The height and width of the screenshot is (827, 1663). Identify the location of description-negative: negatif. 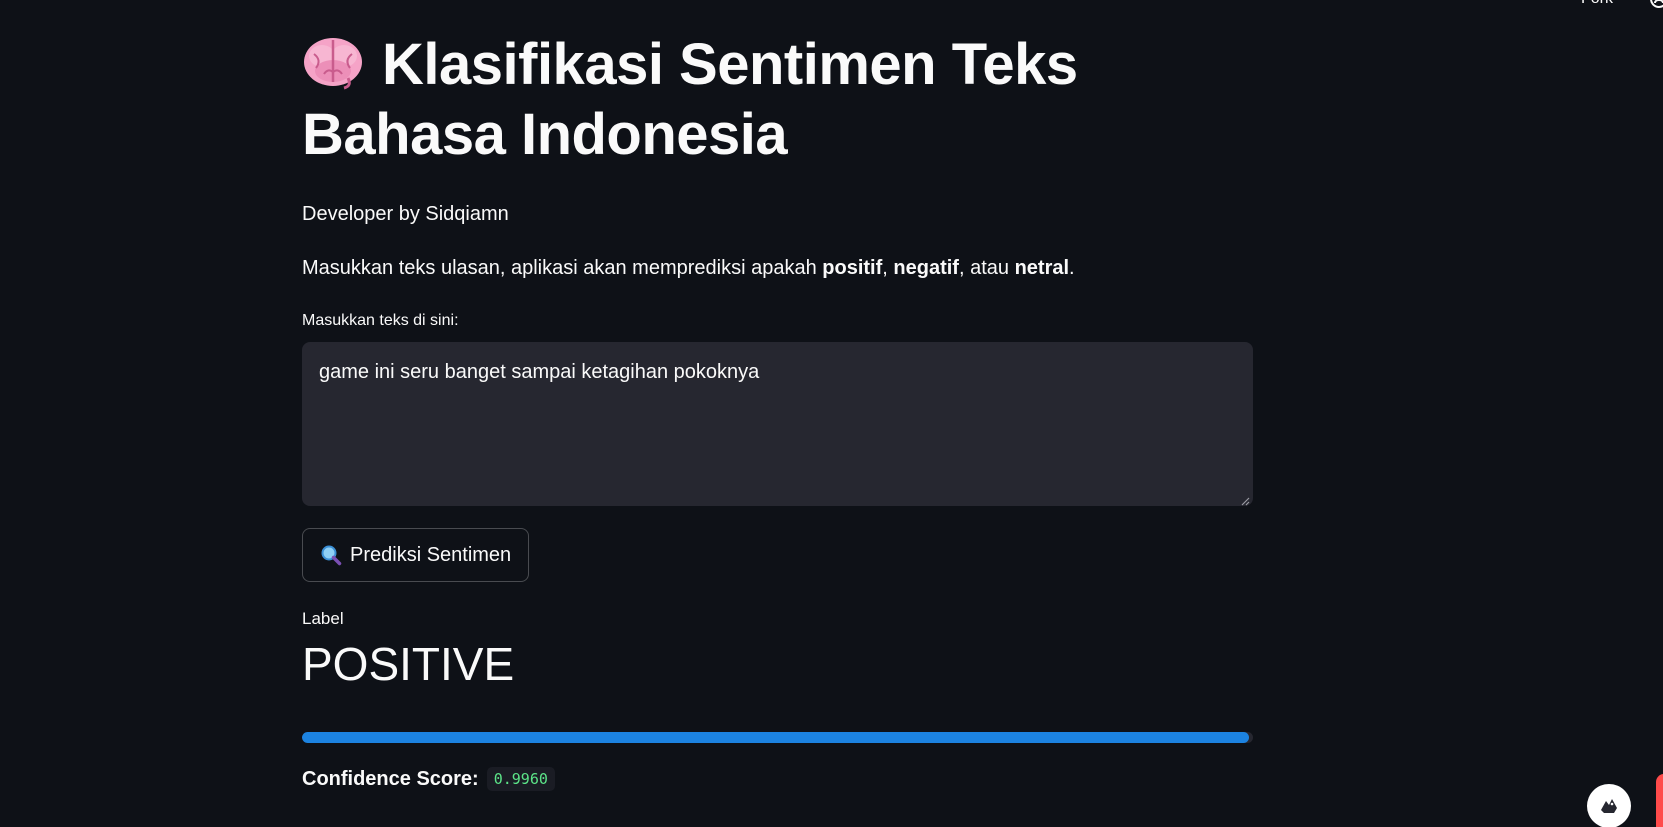
(926, 268).